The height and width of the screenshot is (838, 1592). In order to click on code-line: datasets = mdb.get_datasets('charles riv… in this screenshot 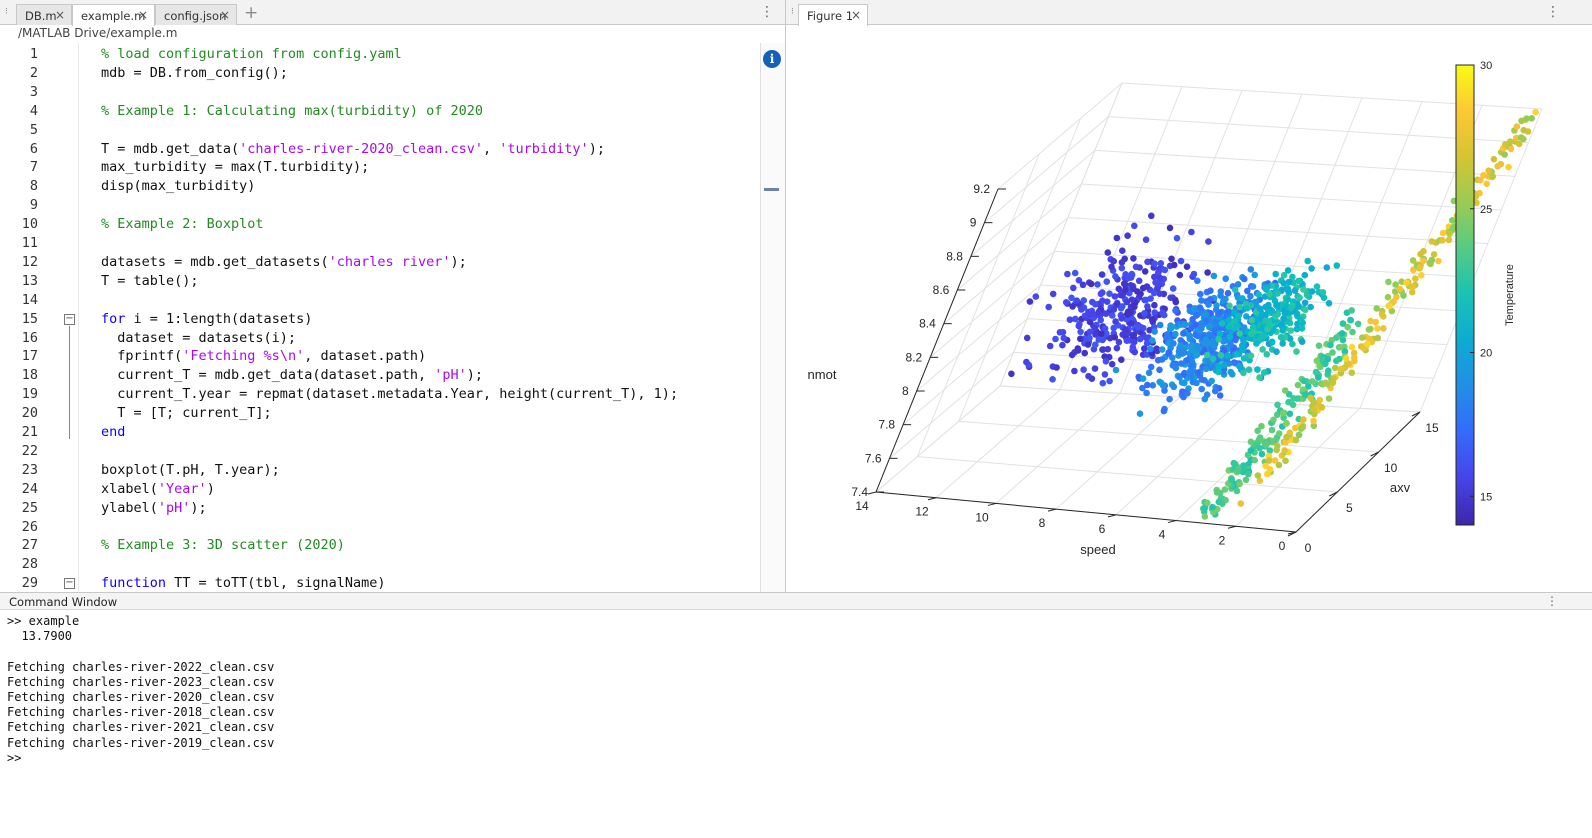, I will do `click(284, 262)`.